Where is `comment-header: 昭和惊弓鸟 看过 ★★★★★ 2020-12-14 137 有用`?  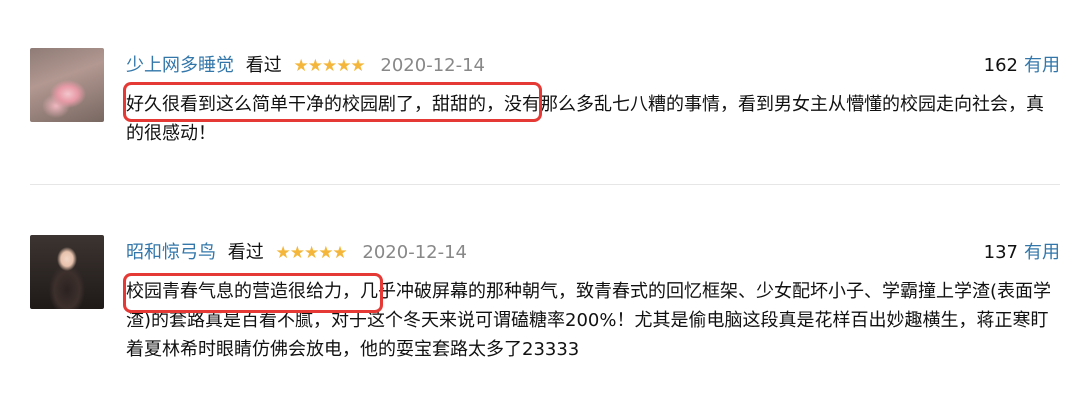 comment-header: 昭和惊弓鸟 看过 ★★★★★ 2020-12-14 137 有用 is located at coordinates (593, 253).